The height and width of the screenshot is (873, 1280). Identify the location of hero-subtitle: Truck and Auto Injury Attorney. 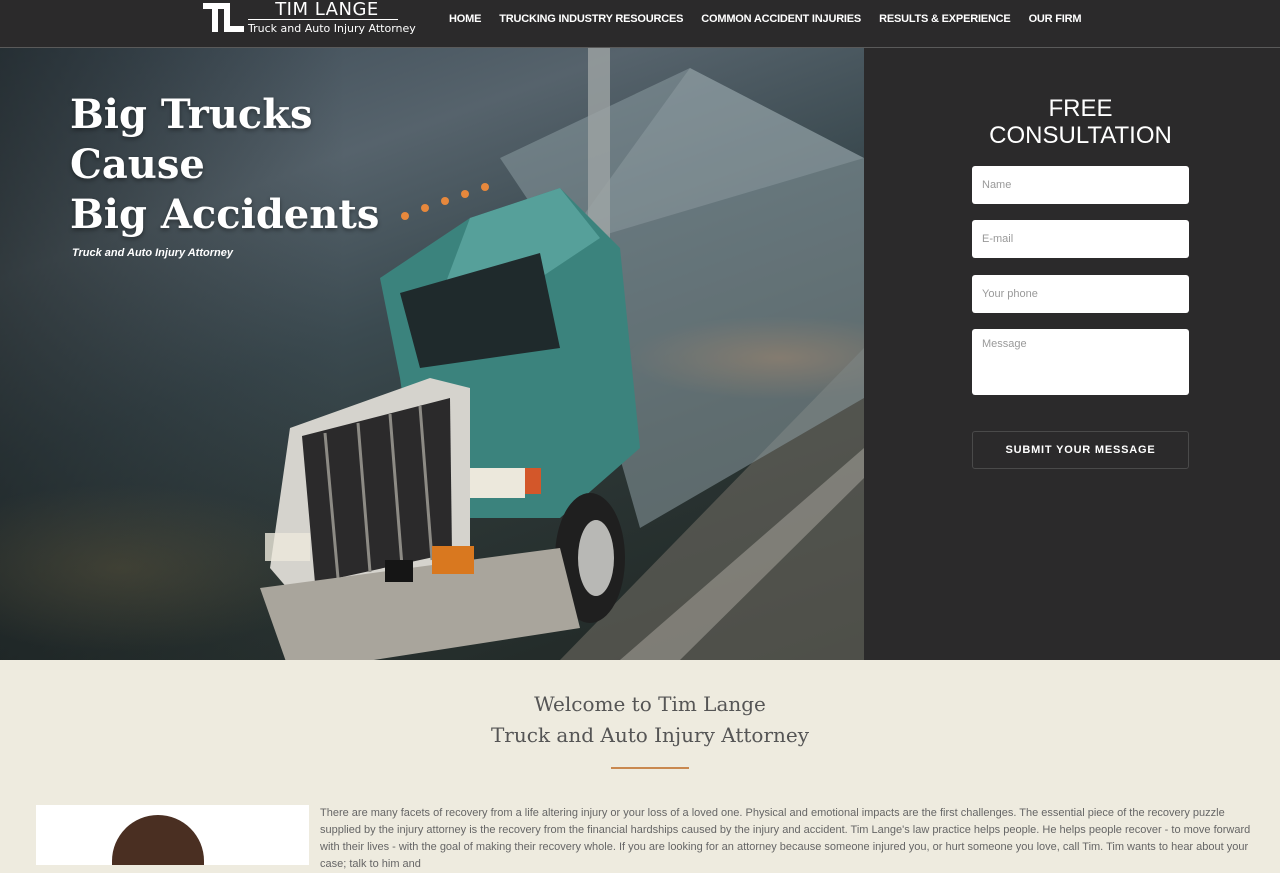
(152, 253).